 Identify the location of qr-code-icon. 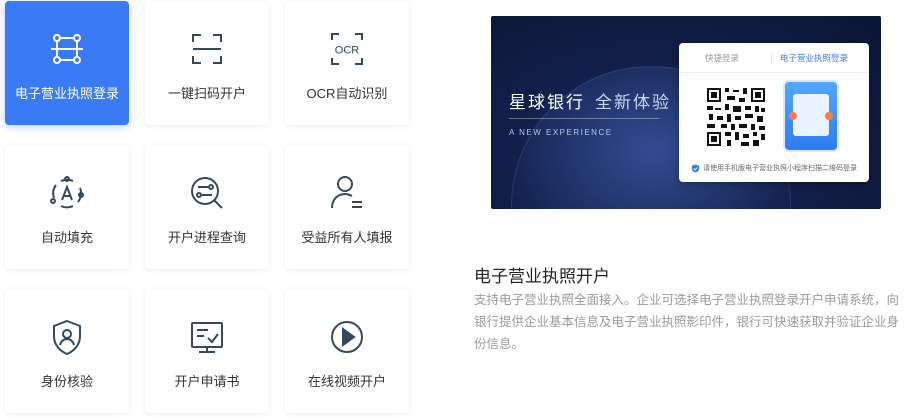
(736, 117).